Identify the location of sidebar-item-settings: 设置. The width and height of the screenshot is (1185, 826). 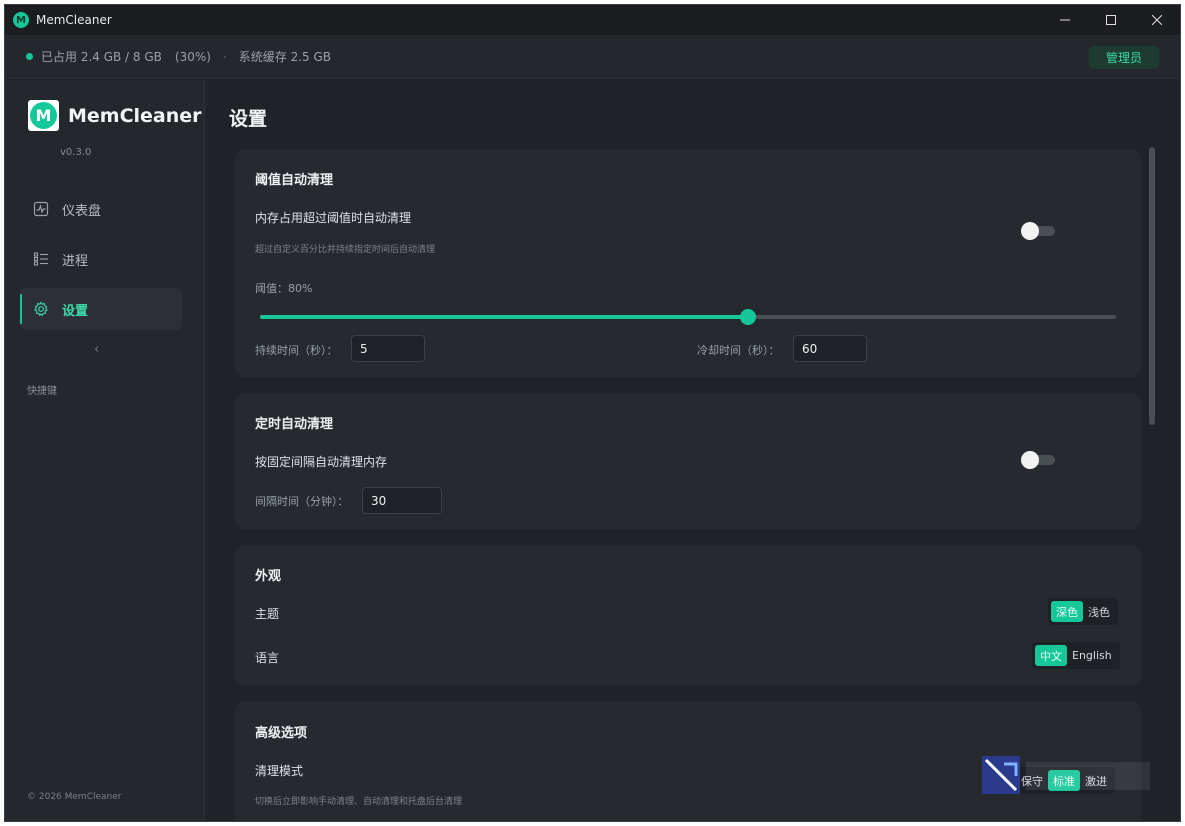
(101, 309).